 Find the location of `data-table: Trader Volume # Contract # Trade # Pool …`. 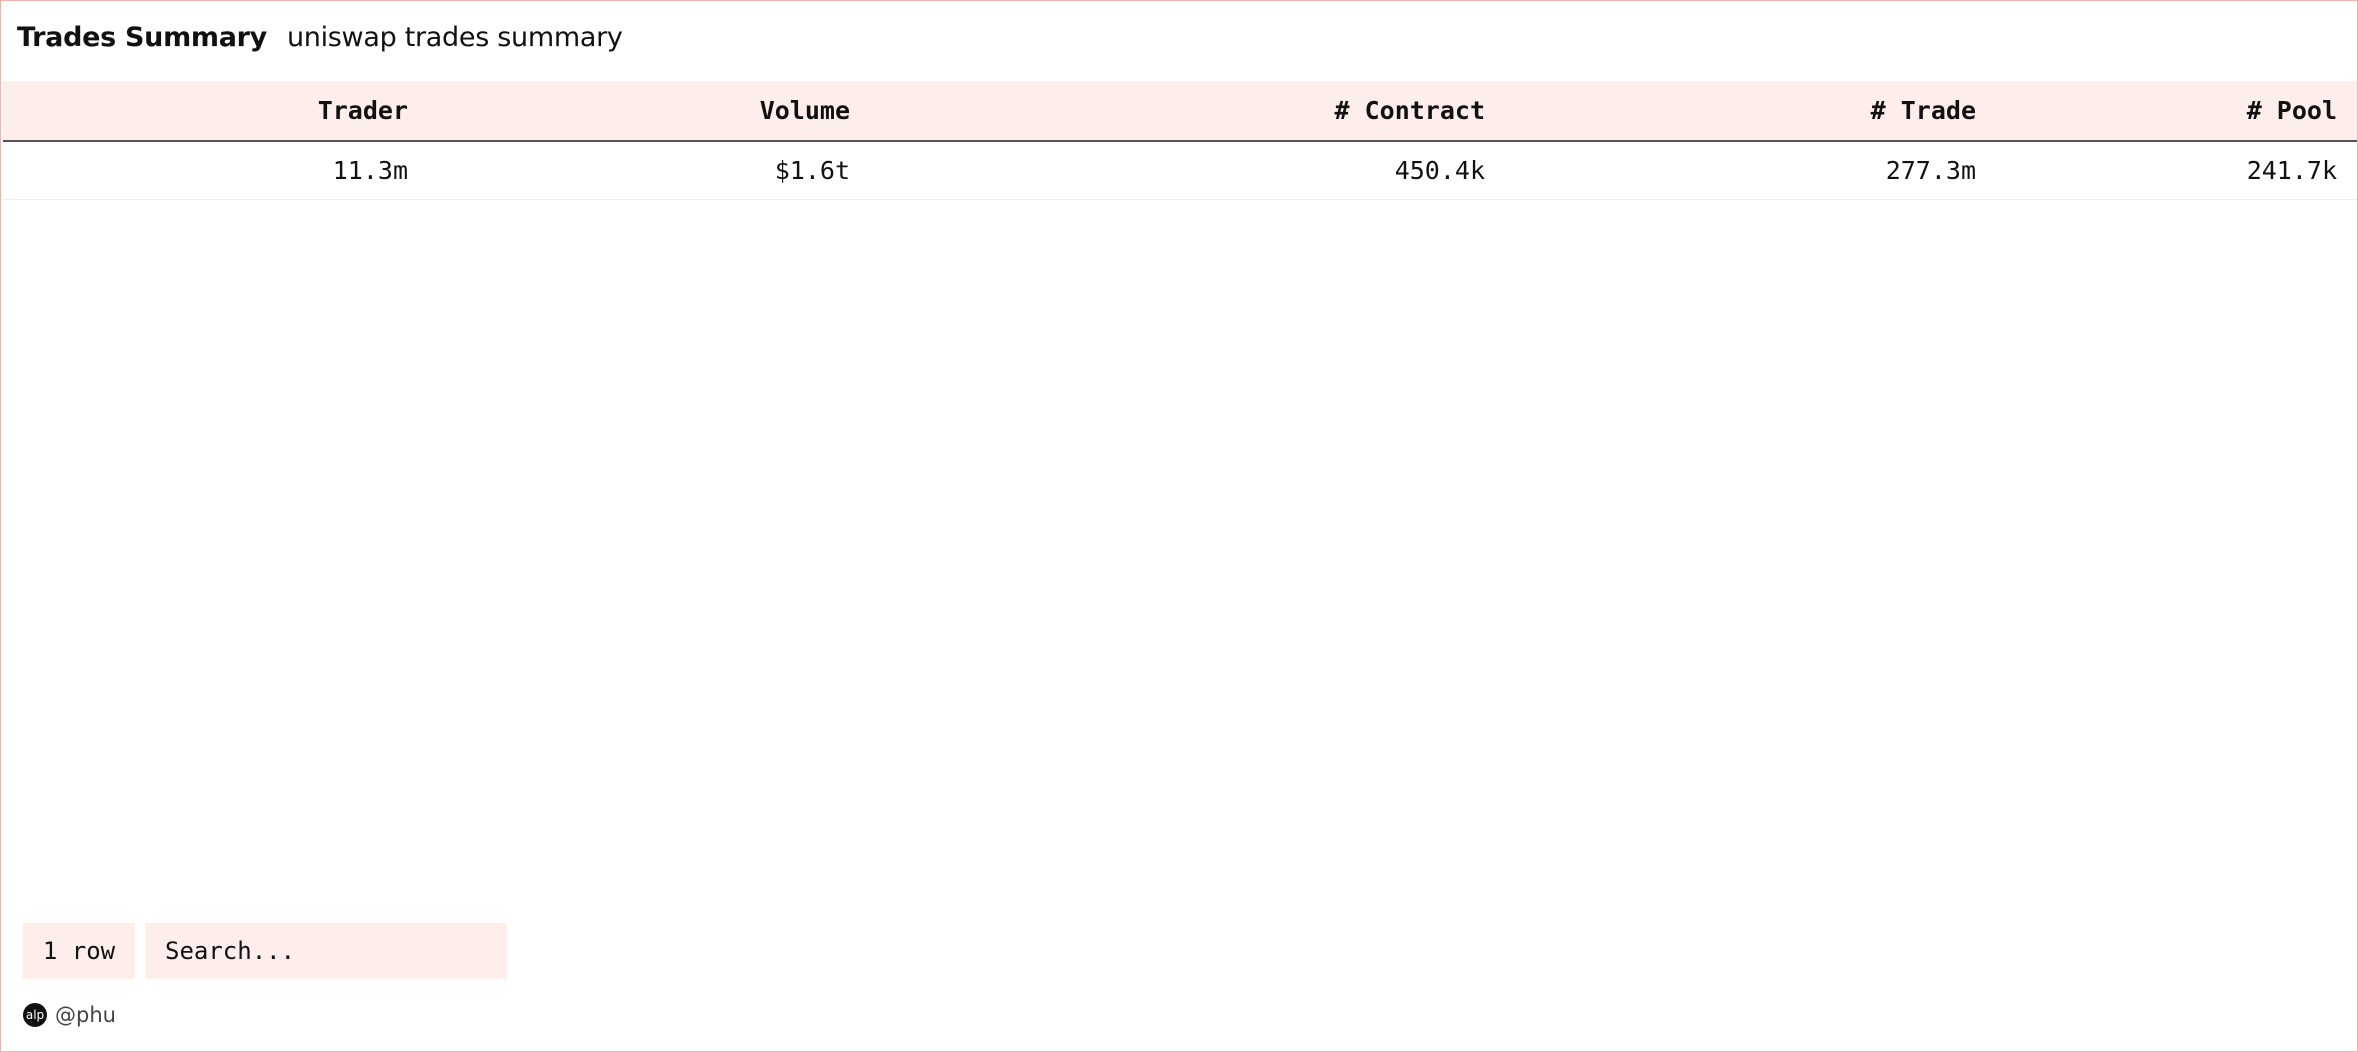

data-table: Trader Volume # Contract # Trade # Pool … is located at coordinates (1180, 140).